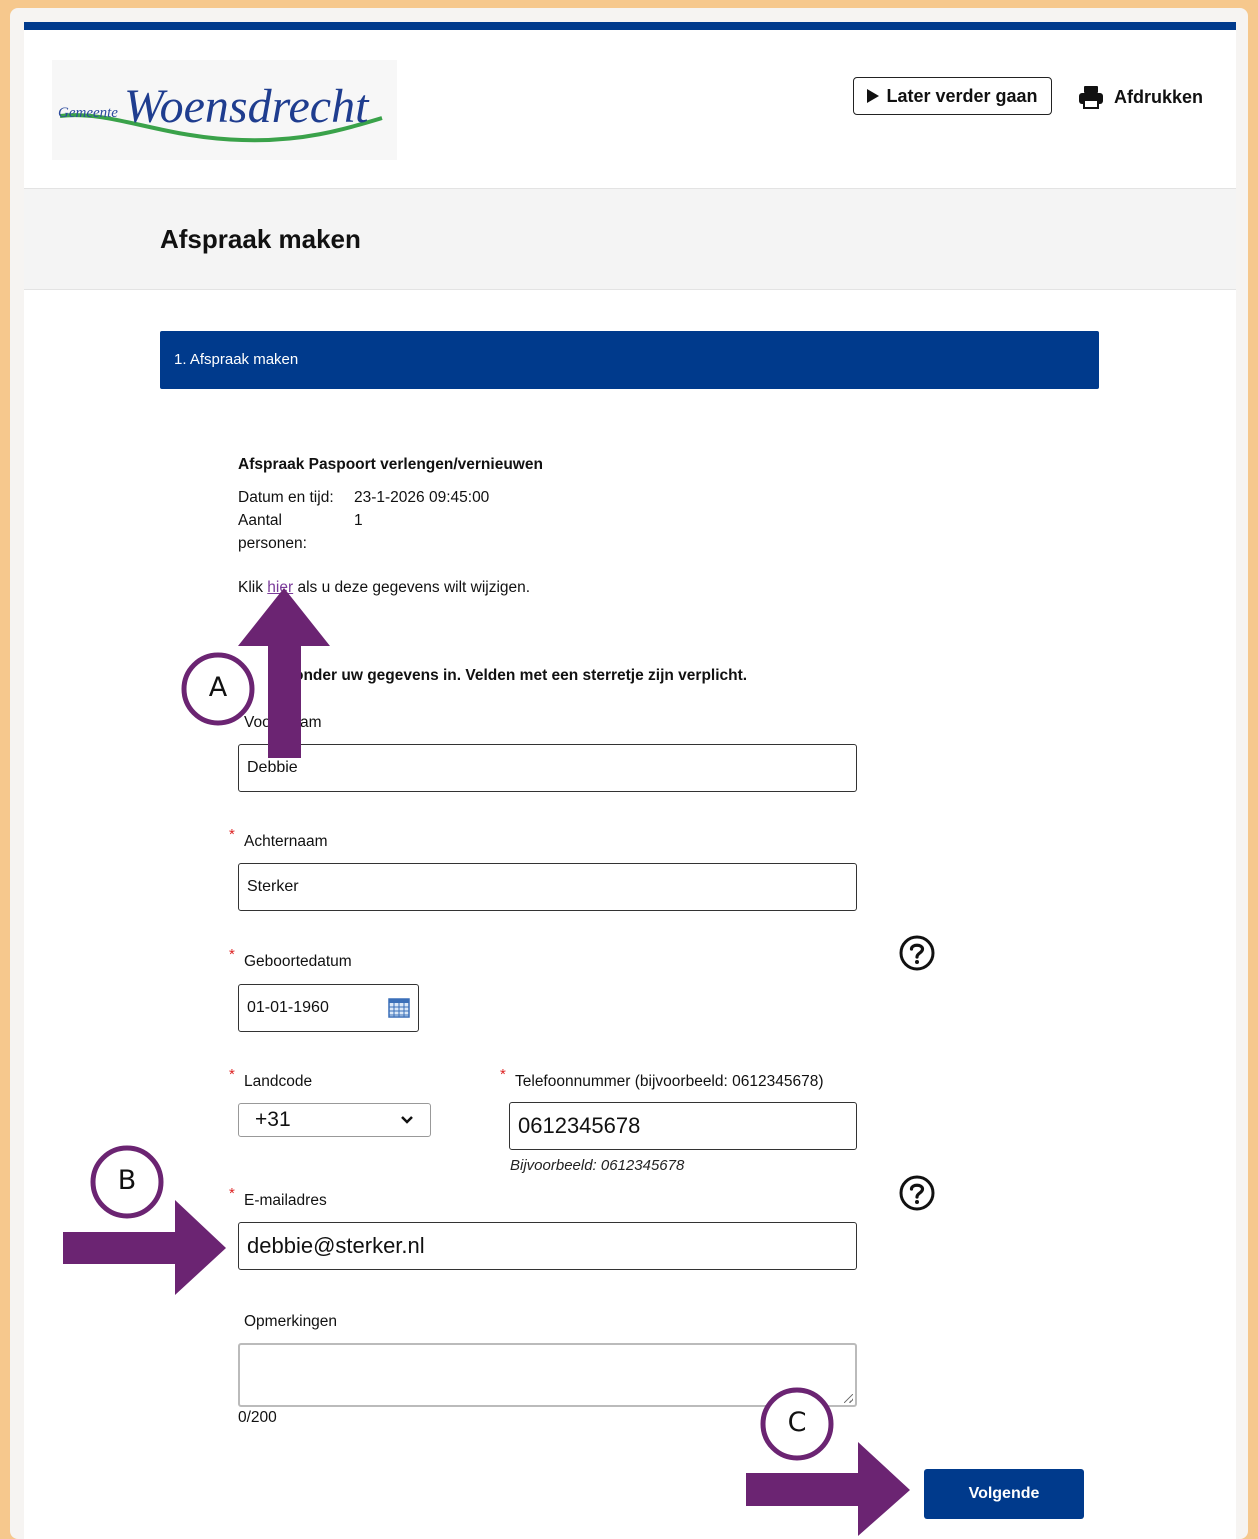  What do you see at coordinates (218, 687) in the screenshot?
I see `annotation-label-a: A` at bounding box center [218, 687].